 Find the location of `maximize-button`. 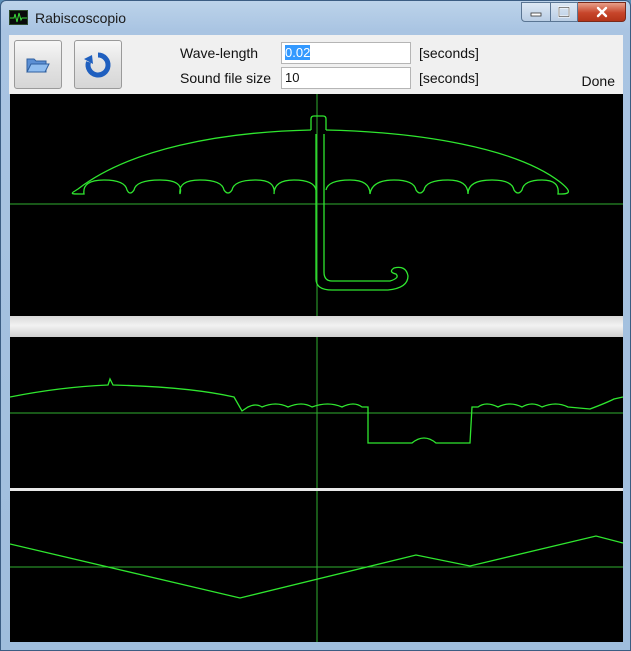

maximize-button is located at coordinates (564, 12).